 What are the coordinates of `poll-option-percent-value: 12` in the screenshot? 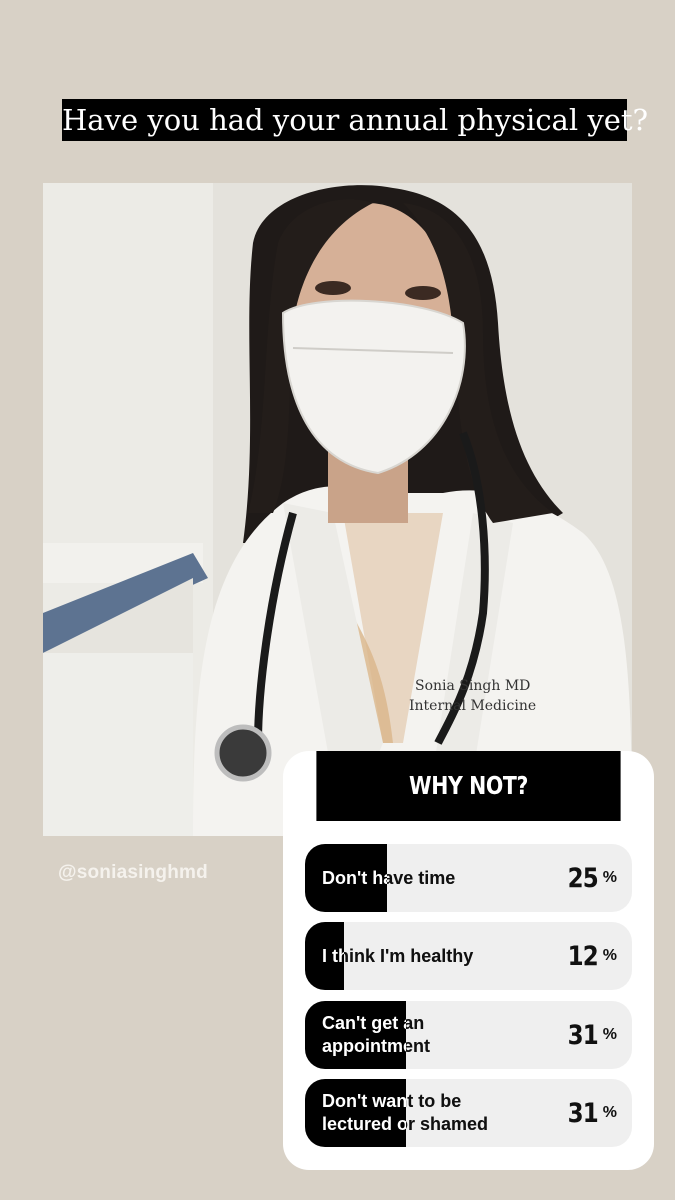 It's located at (583, 956).